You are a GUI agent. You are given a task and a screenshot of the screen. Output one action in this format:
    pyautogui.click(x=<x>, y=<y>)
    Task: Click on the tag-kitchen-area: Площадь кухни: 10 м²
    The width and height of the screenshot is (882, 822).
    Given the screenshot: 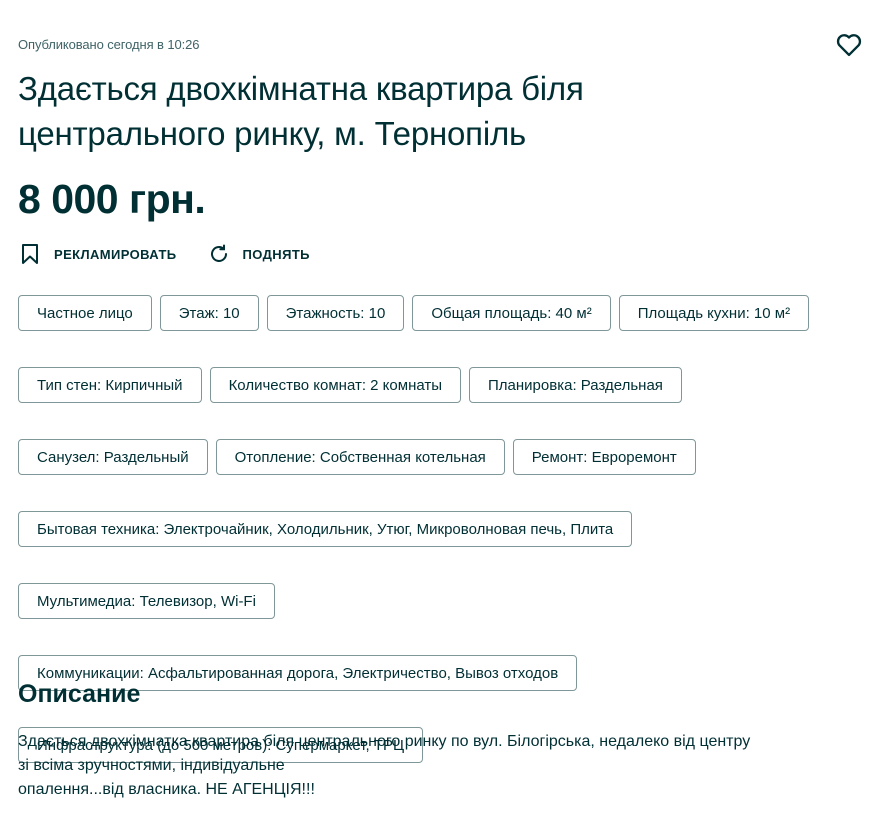 What is the action you would take?
    pyautogui.click(x=714, y=313)
    